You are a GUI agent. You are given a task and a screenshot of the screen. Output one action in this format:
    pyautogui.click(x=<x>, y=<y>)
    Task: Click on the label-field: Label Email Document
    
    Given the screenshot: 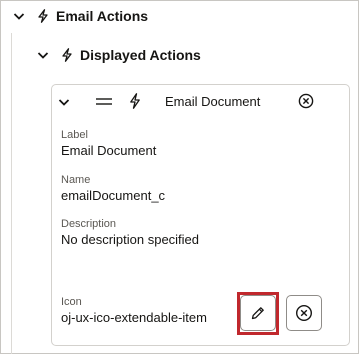 What is the action you would take?
    pyautogui.click(x=108, y=144)
    